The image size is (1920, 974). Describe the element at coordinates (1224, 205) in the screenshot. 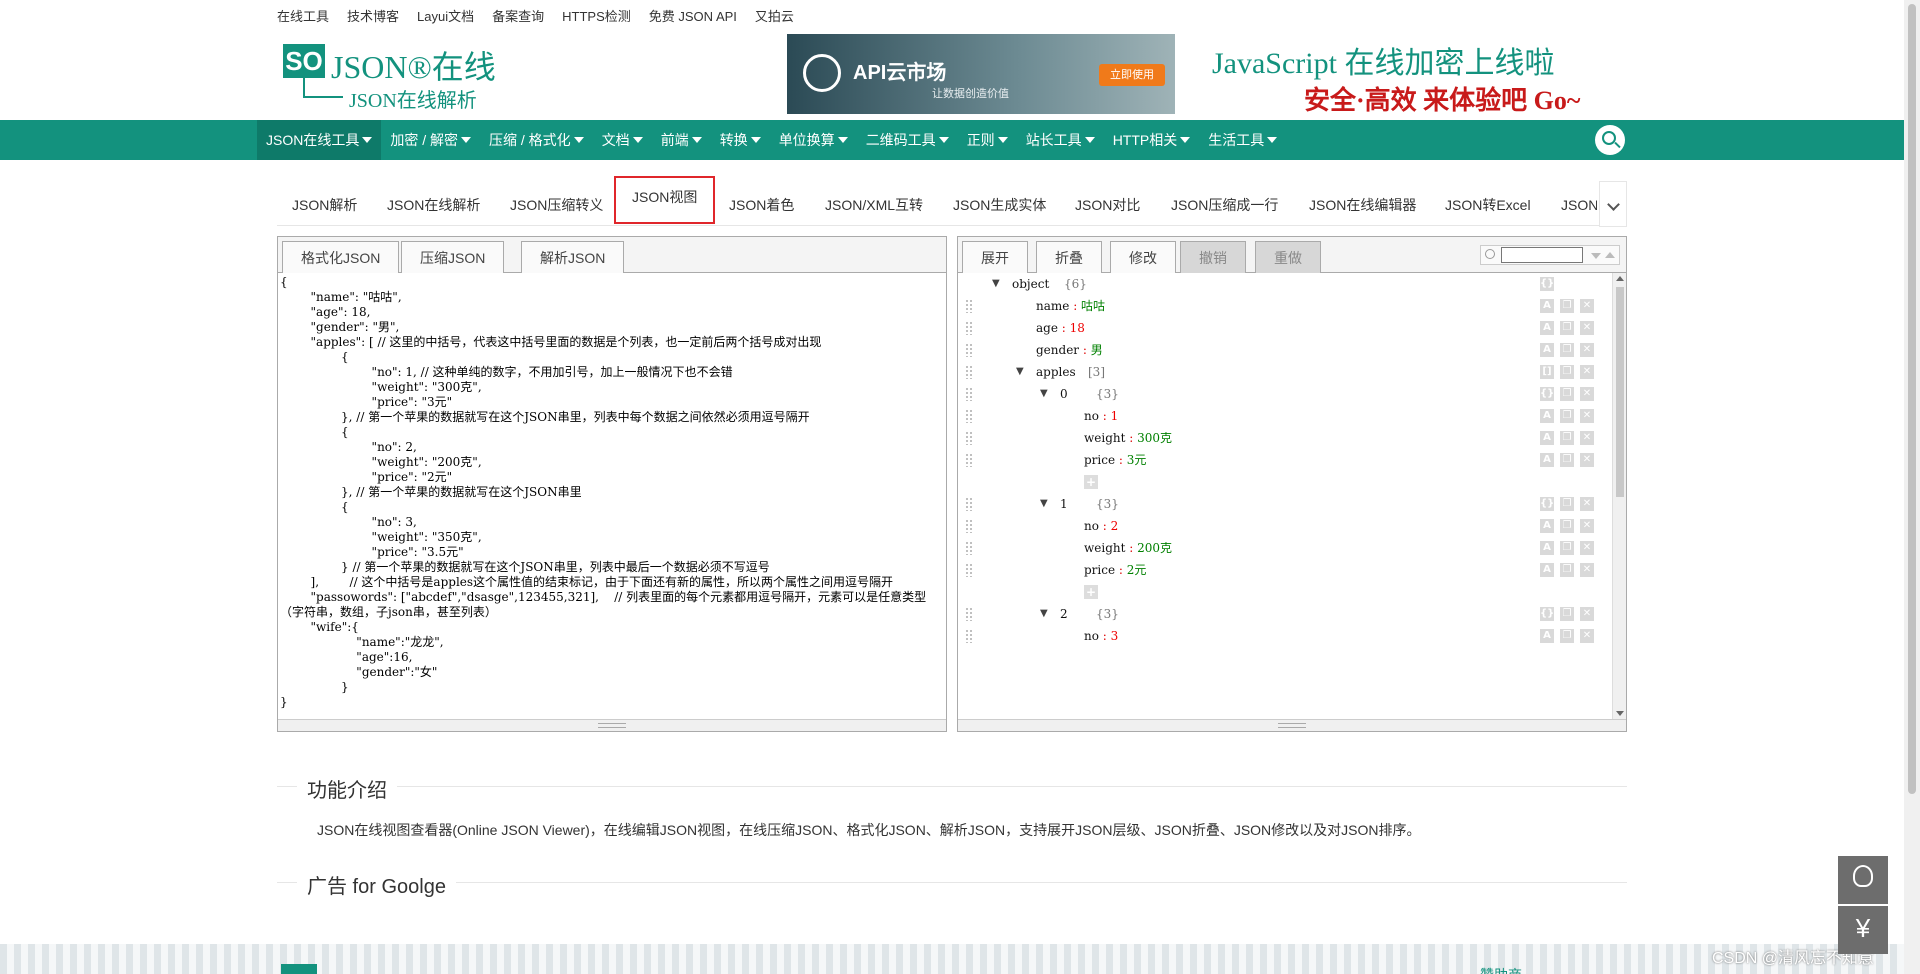

I see `tab-json-one-line: JSON压缩成一行` at that location.